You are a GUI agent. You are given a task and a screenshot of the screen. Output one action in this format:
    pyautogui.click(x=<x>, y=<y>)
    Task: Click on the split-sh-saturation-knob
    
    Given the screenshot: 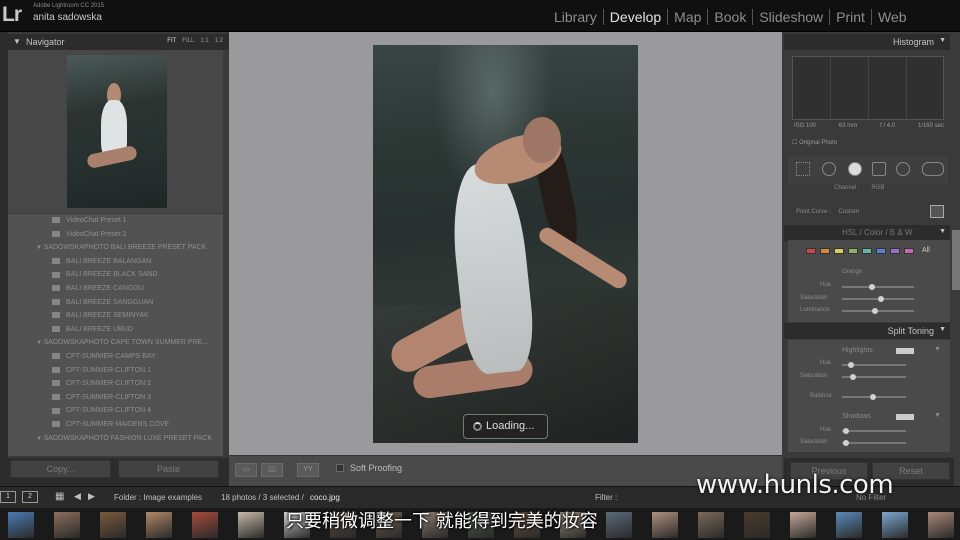 What is the action you would take?
    pyautogui.click(x=846, y=443)
    